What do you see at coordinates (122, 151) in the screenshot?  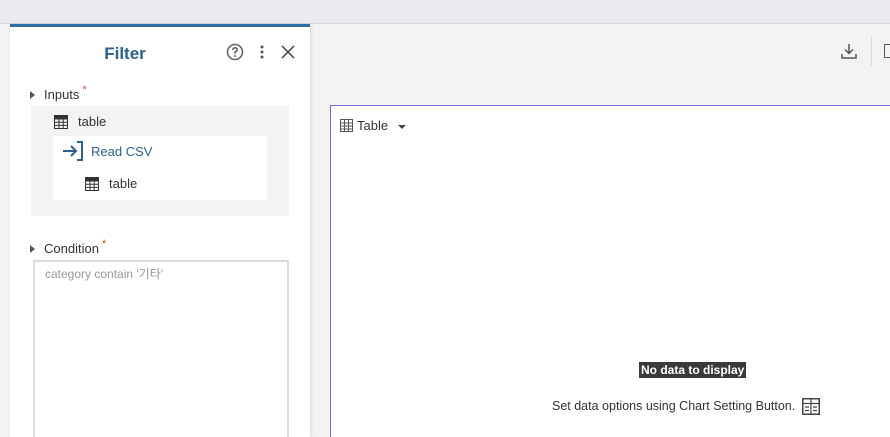 I see `read-csv-label: Read CSV` at bounding box center [122, 151].